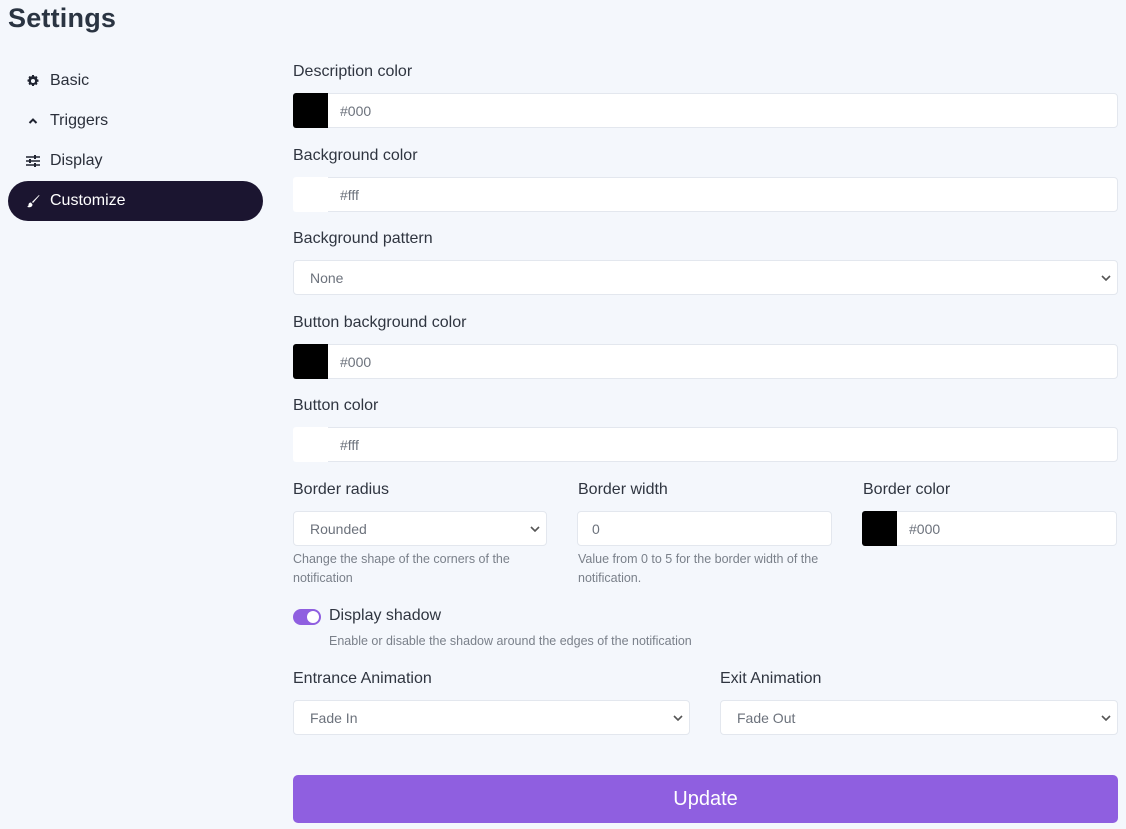 The width and height of the screenshot is (1126, 829). What do you see at coordinates (70, 80) in the screenshot?
I see `sidebar-item-label: Basic` at bounding box center [70, 80].